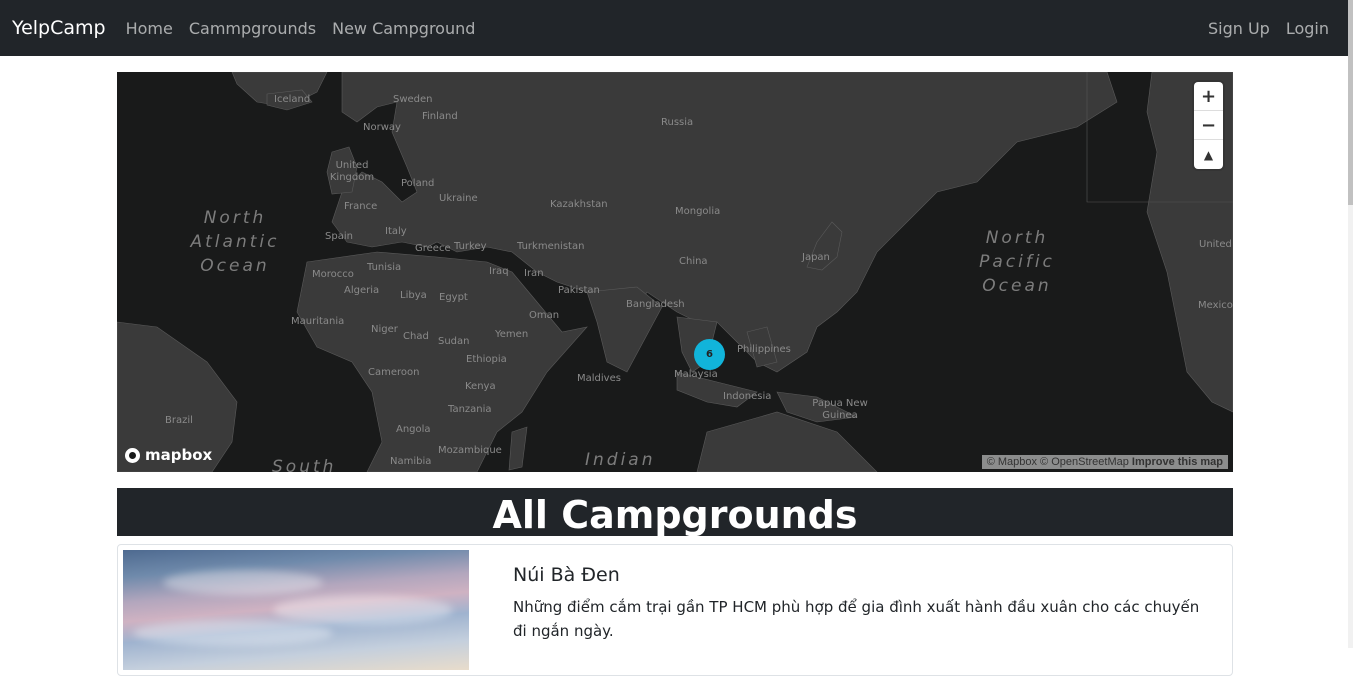  Describe the element at coordinates (132, 455) in the screenshot. I see `mapbox-logo-icon` at that location.